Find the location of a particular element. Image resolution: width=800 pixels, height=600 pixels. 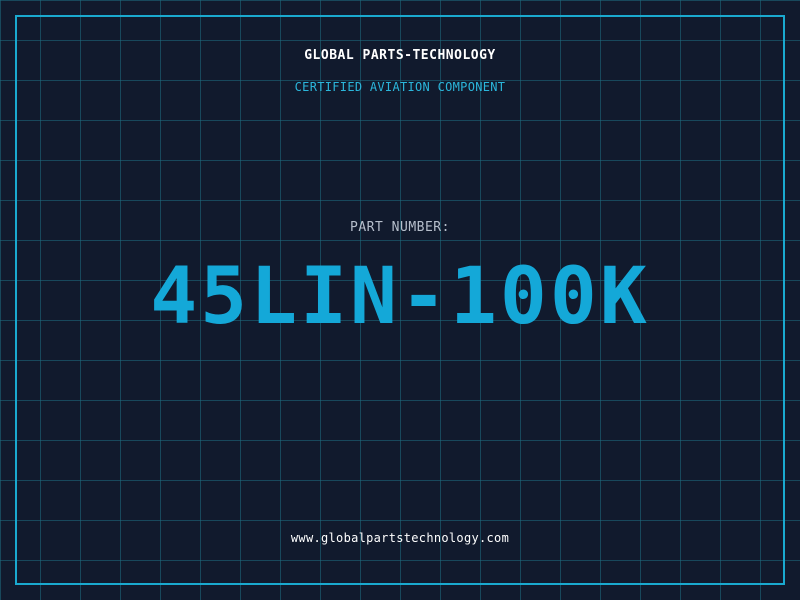

part-number-label: PART NUMBER: is located at coordinates (400, 227).